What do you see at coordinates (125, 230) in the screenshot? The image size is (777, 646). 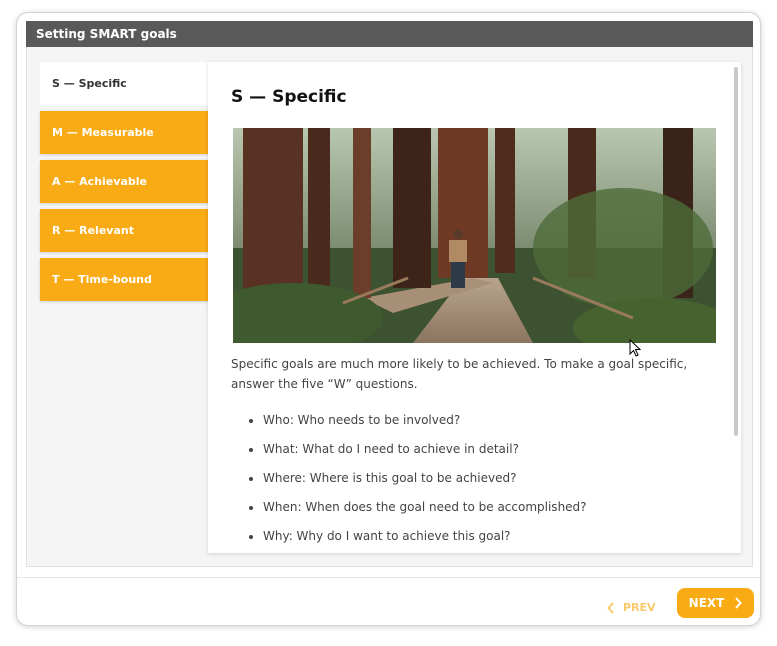 I see `tab-relevant: R — Relevant` at bounding box center [125, 230].